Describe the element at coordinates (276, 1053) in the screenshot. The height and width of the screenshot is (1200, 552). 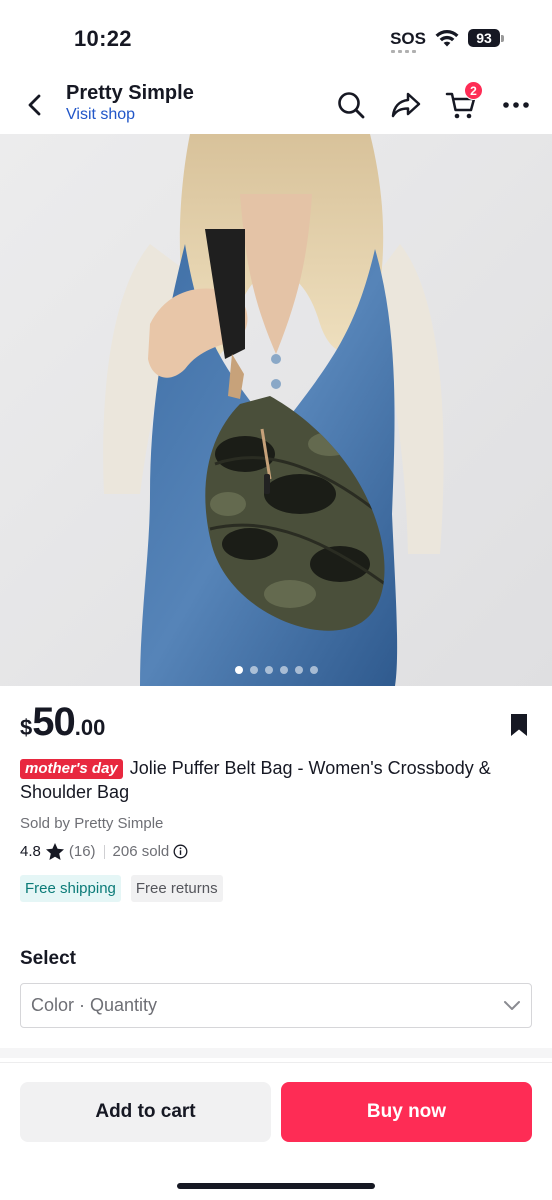
I see `section-divider` at that location.